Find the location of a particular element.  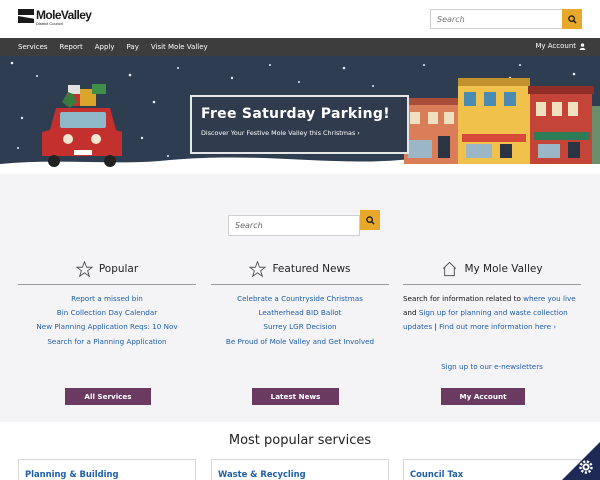

news-link: Be Proud of Mole Valley and Get Involved is located at coordinates (300, 342).